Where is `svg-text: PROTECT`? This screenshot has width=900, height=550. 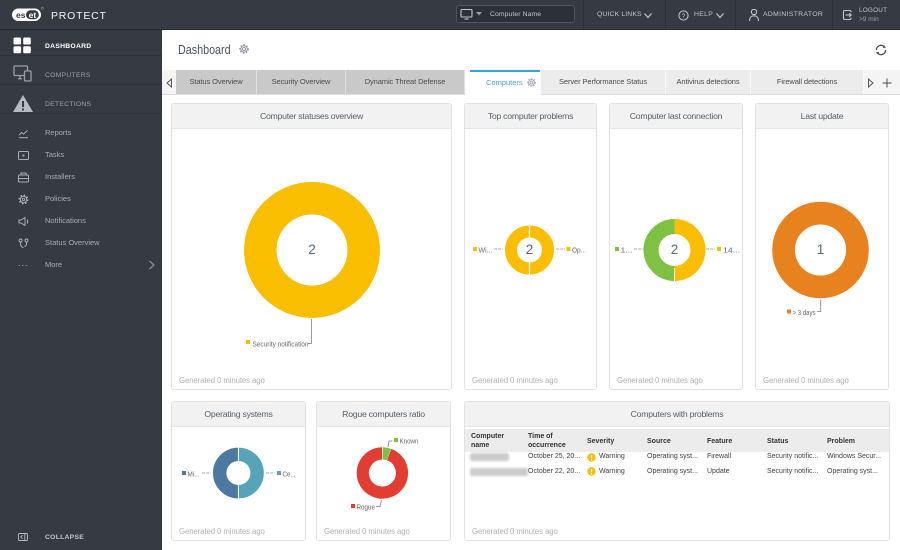
svg-text: PROTECT is located at coordinates (79, 16).